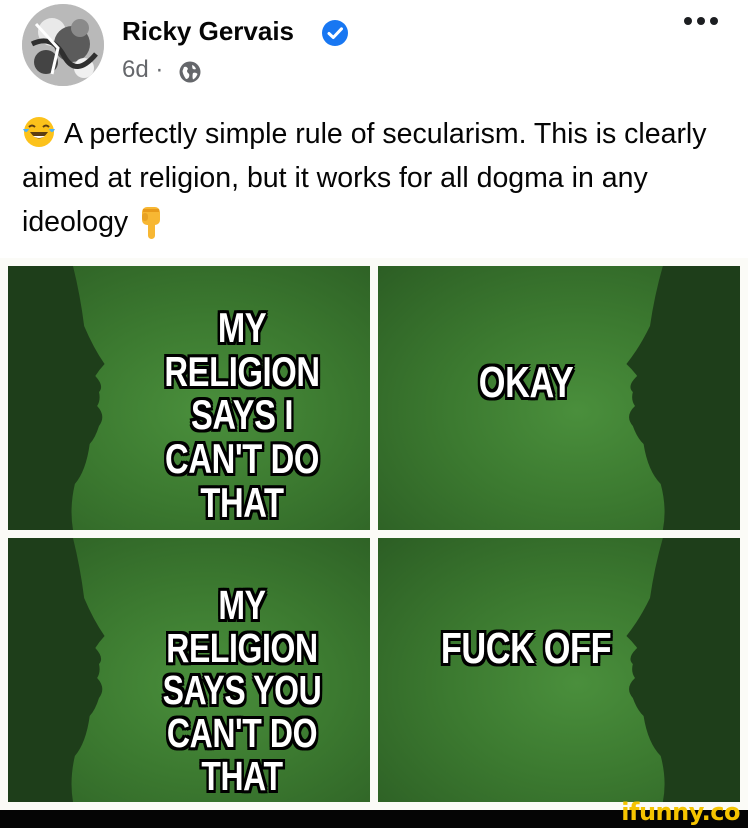  I want to click on pointing-down-emoji, so click(151, 223).